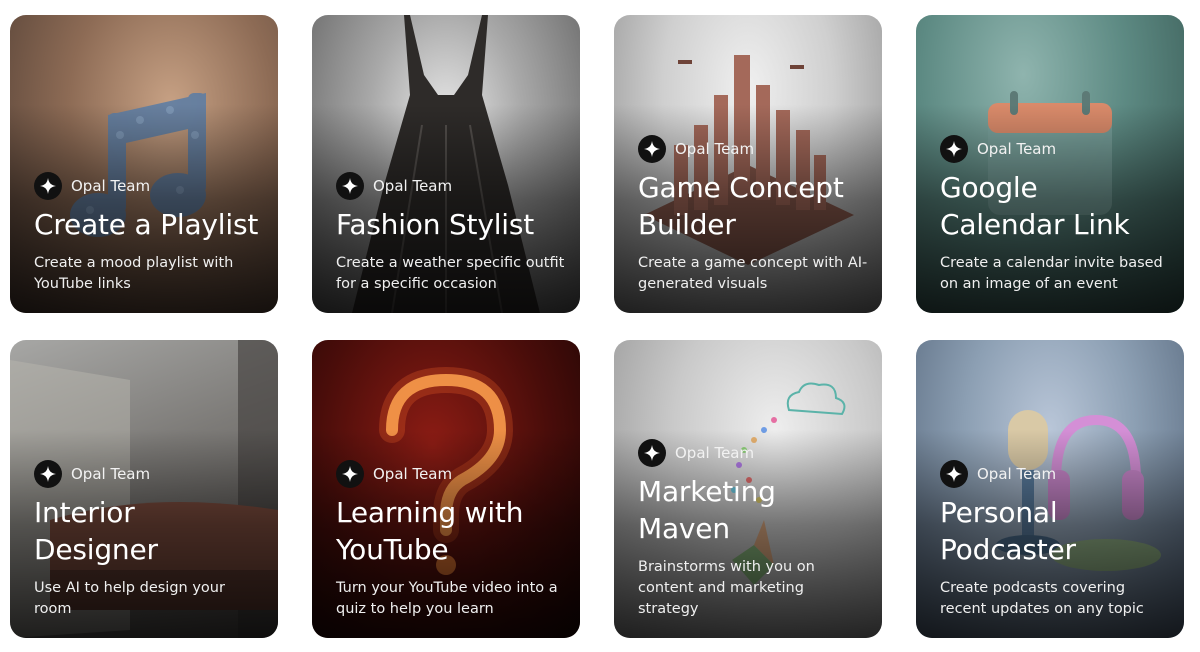 The height and width of the screenshot is (652, 1200). Describe the element at coordinates (96, 531) in the screenshot. I see `card-title: Interior Designer` at that location.